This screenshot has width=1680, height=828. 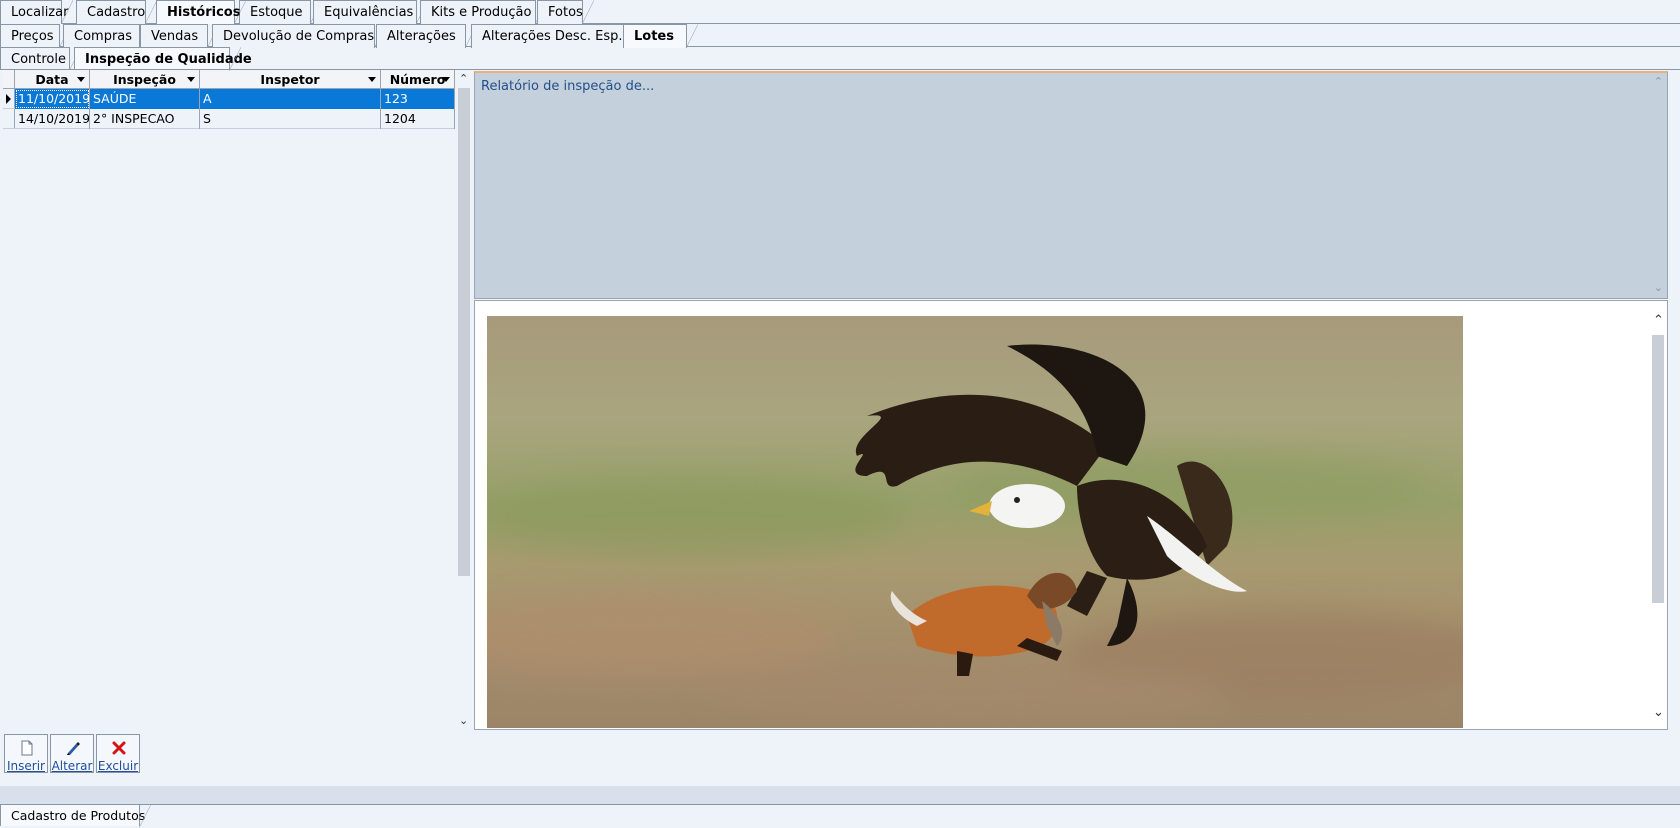 I want to click on cell-inspecao: SAÚDE, so click(x=145, y=99).